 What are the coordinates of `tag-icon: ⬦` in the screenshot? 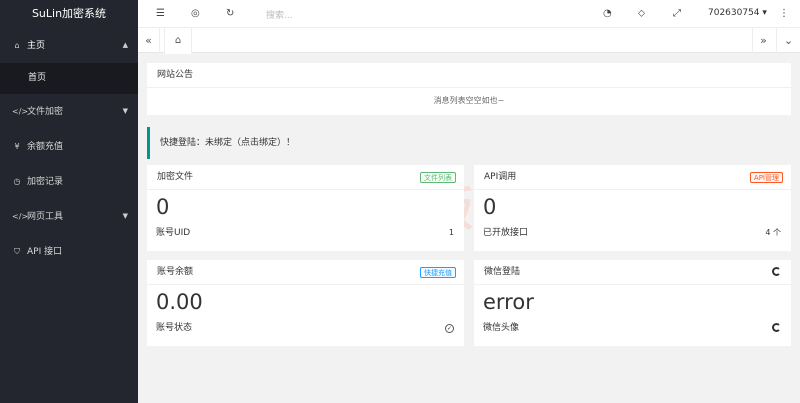 It's located at (641, 13).